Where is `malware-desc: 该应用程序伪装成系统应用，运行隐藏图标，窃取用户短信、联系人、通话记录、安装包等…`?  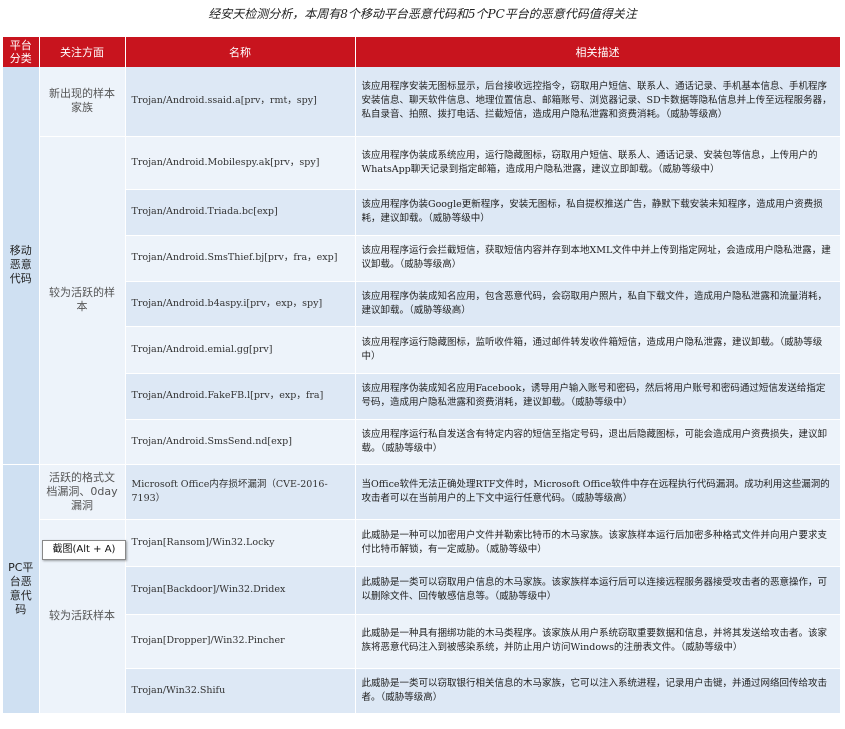 malware-desc: 该应用程序伪装成系统应用，运行隐藏图标，窃取用户短信、联系人、通话记录、安装包等… is located at coordinates (598, 163).